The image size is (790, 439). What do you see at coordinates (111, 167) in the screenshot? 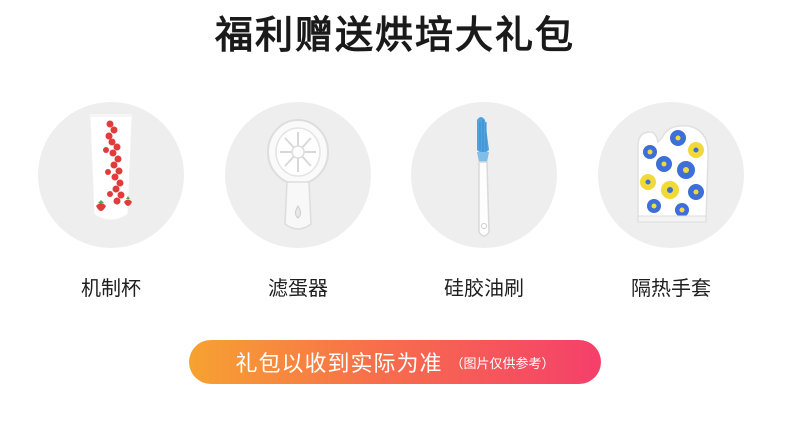
I see `cup-icon` at bounding box center [111, 167].